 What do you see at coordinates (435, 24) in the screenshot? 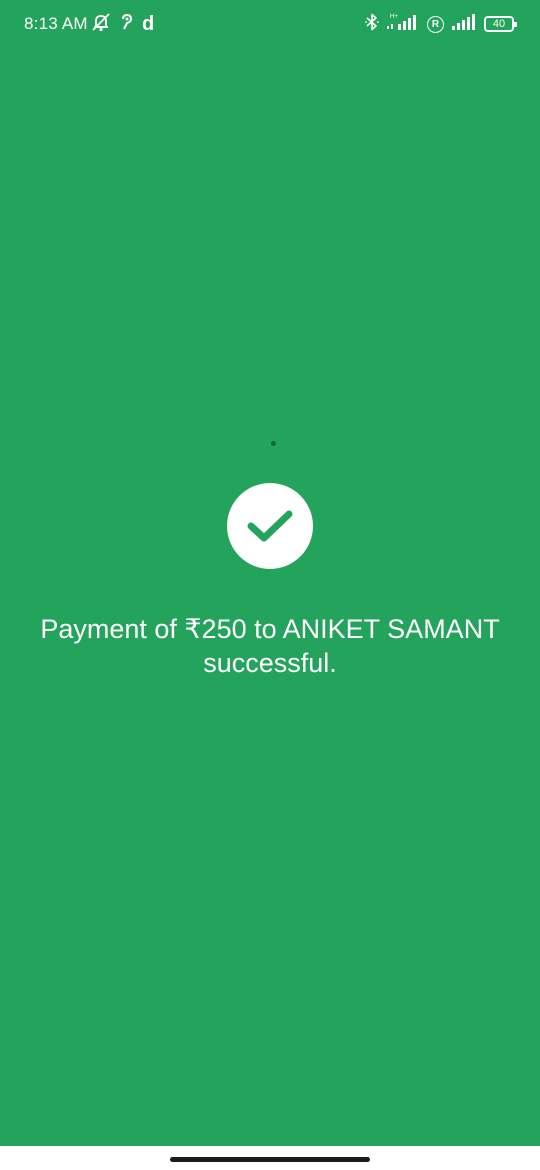
I see `roaming-icon: R` at bounding box center [435, 24].